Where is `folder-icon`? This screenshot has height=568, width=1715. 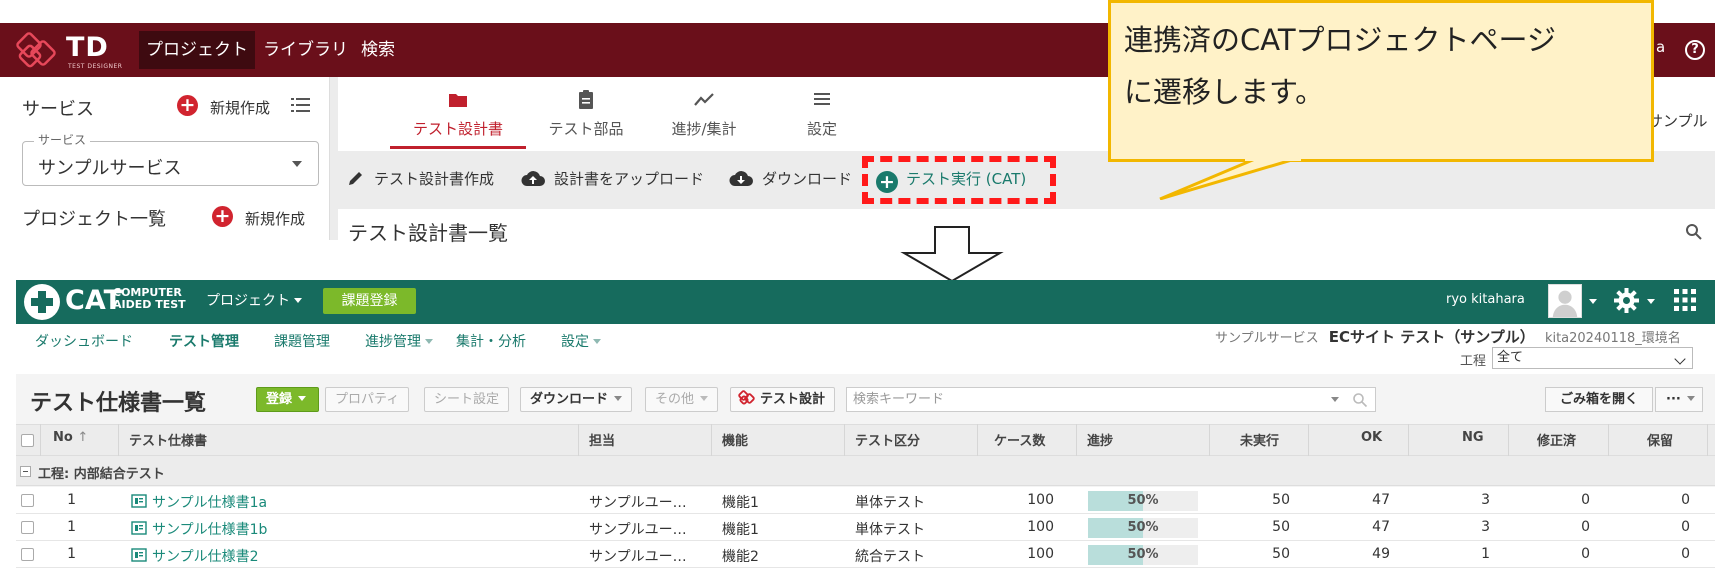
folder-icon is located at coordinates (458, 100).